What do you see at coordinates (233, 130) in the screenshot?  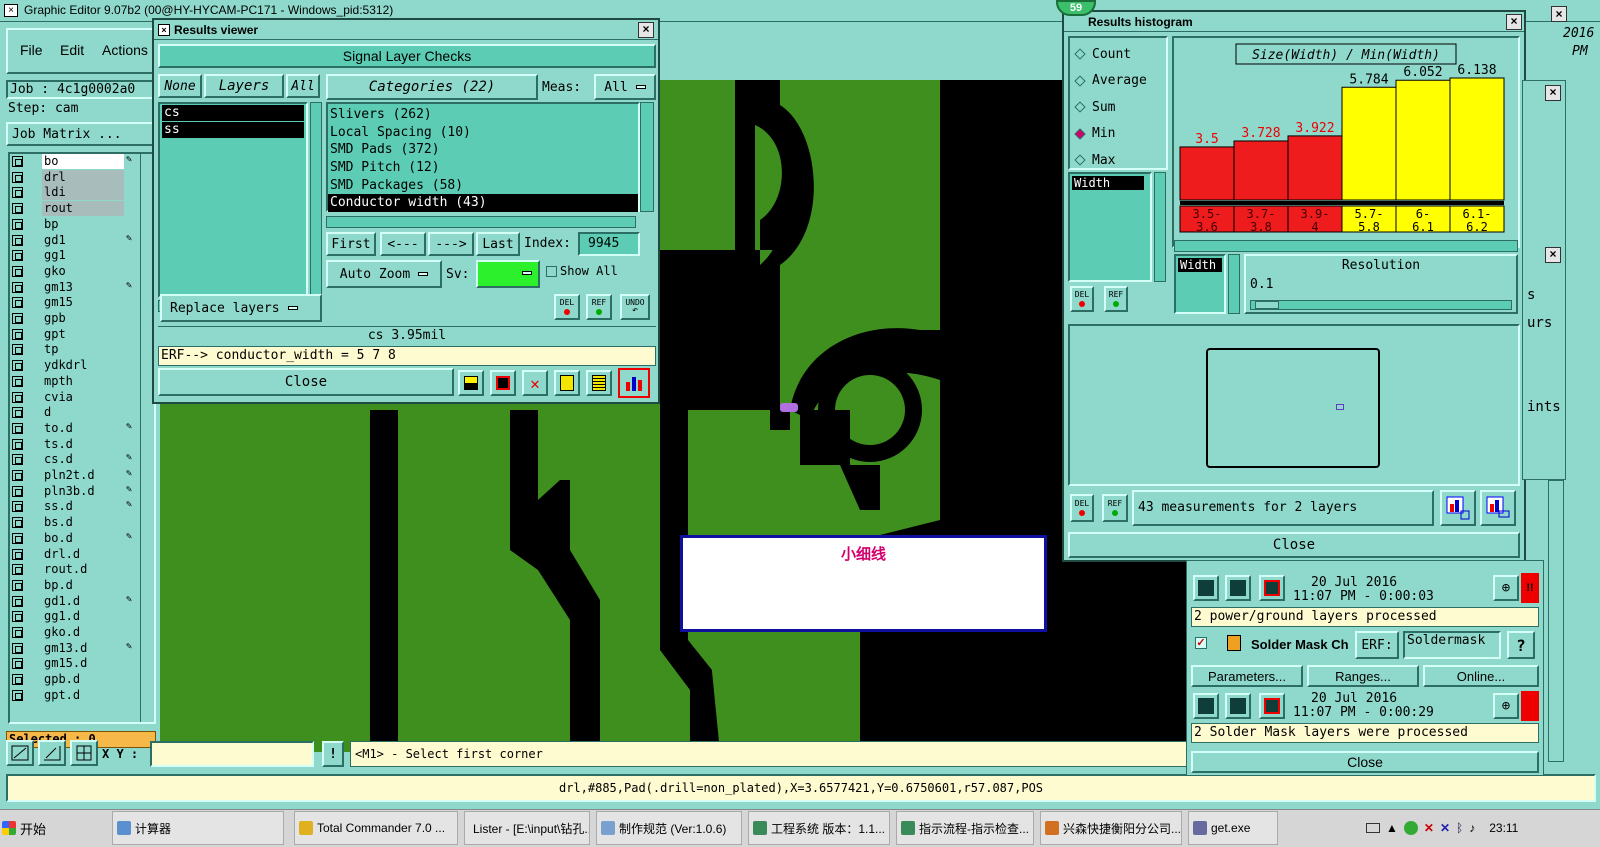 I see `rv-layer-item: ss` at bounding box center [233, 130].